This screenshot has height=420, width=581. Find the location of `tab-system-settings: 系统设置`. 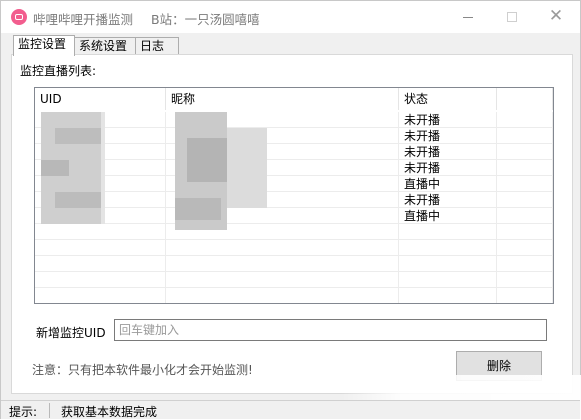

tab-system-settings: 系统设置 is located at coordinates (105, 46).